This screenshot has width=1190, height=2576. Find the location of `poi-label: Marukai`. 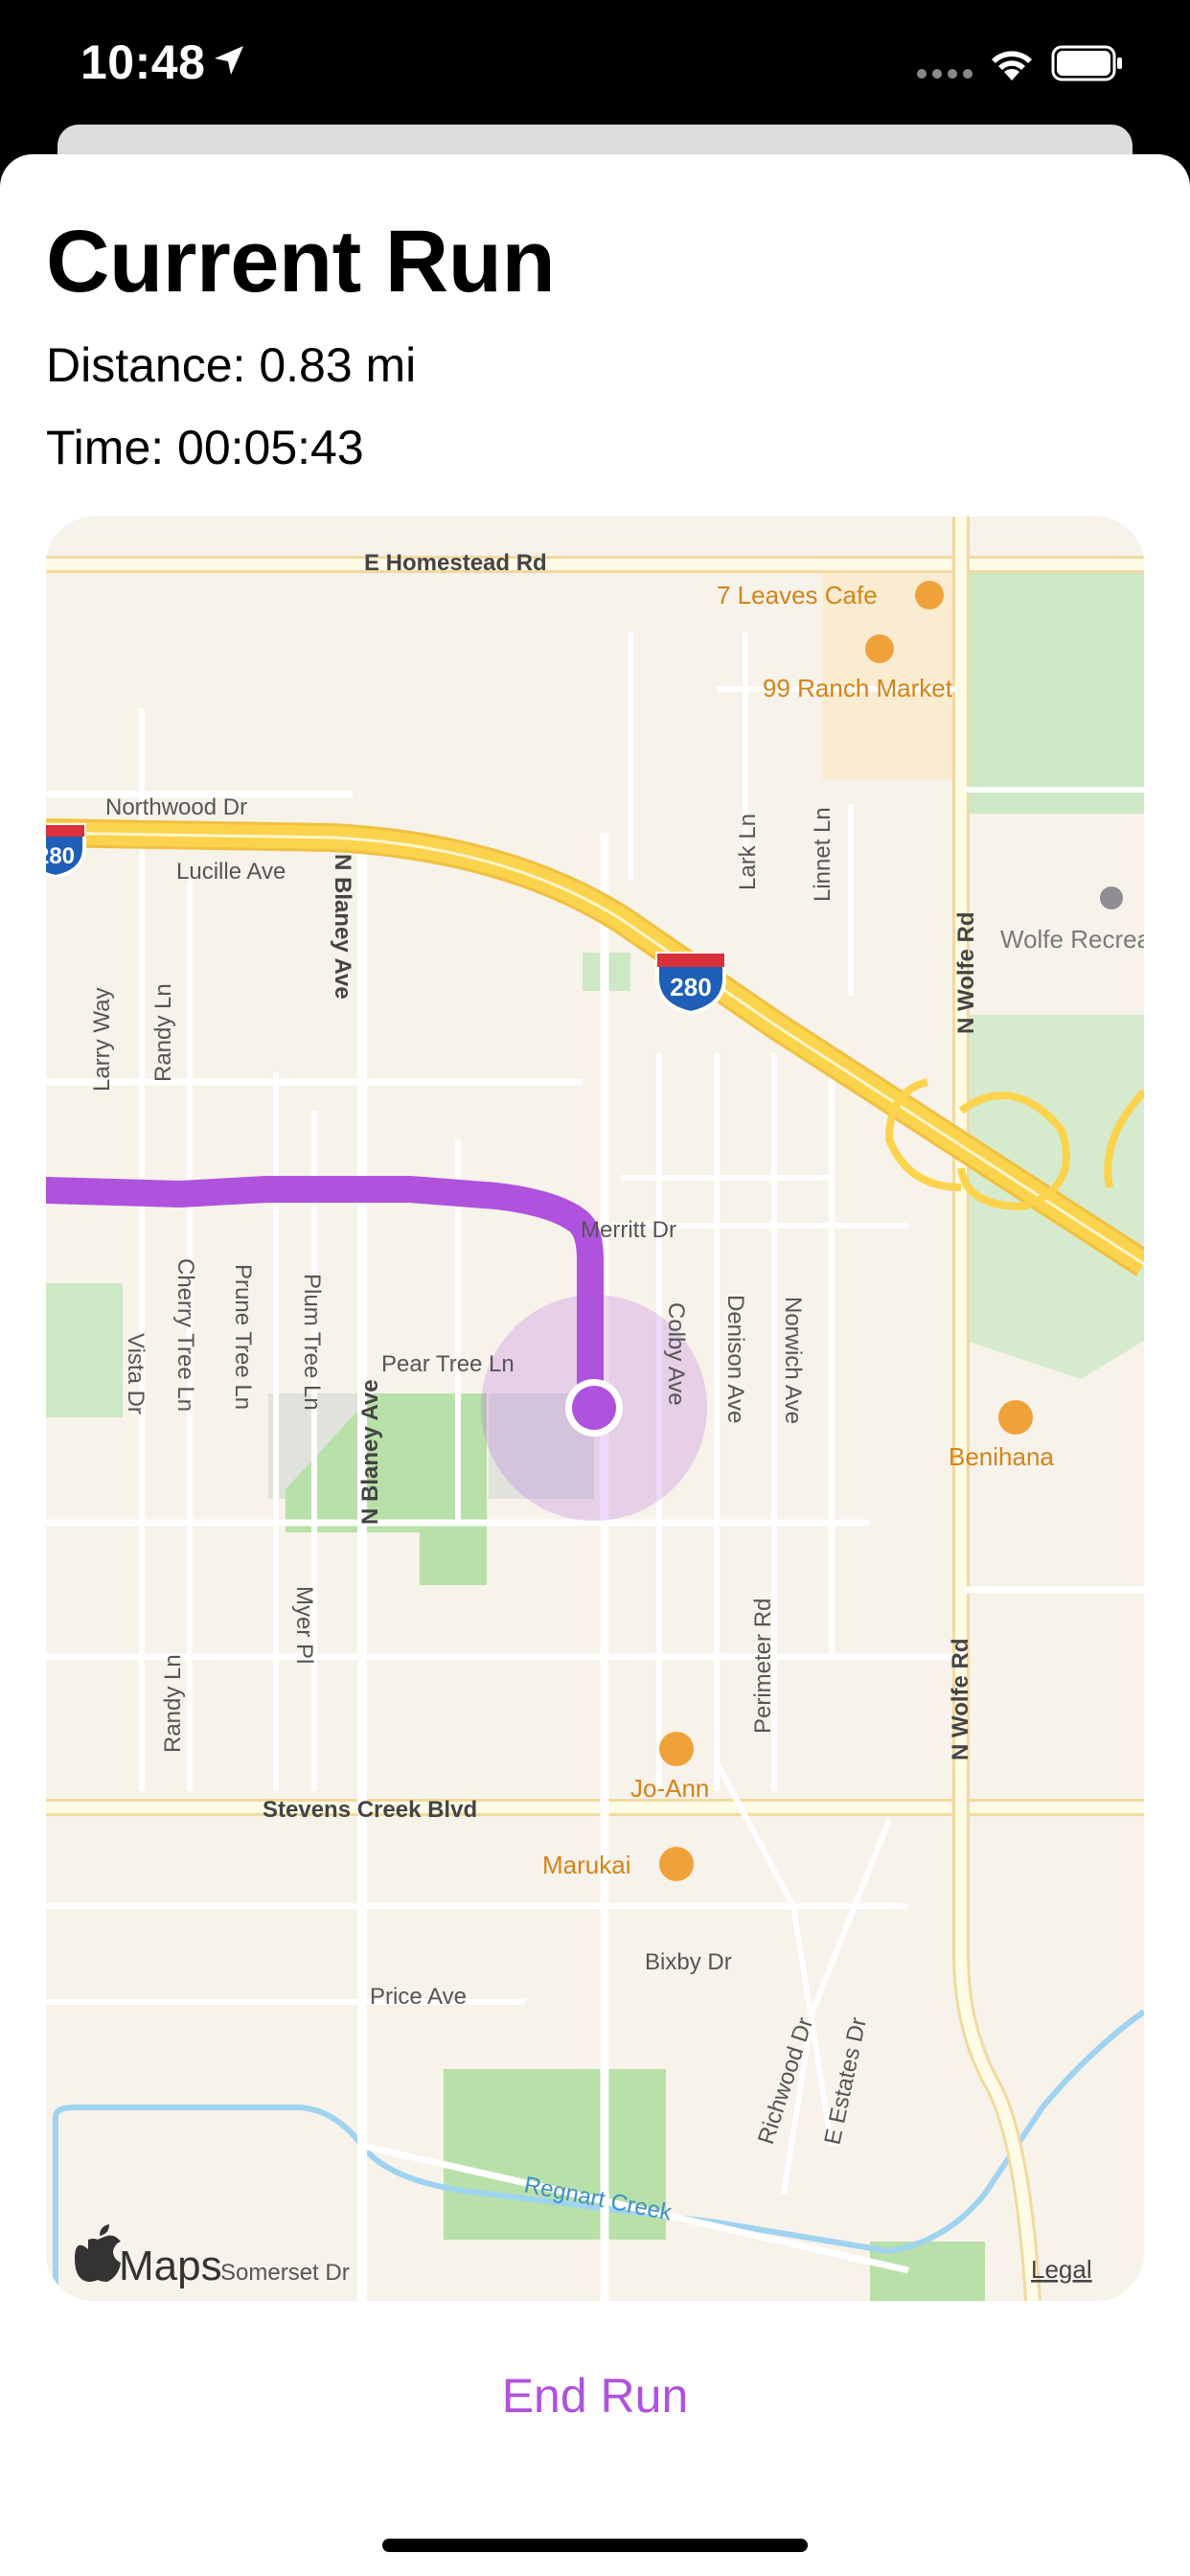

poi-label: Marukai is located at coordinates (586, 1865).